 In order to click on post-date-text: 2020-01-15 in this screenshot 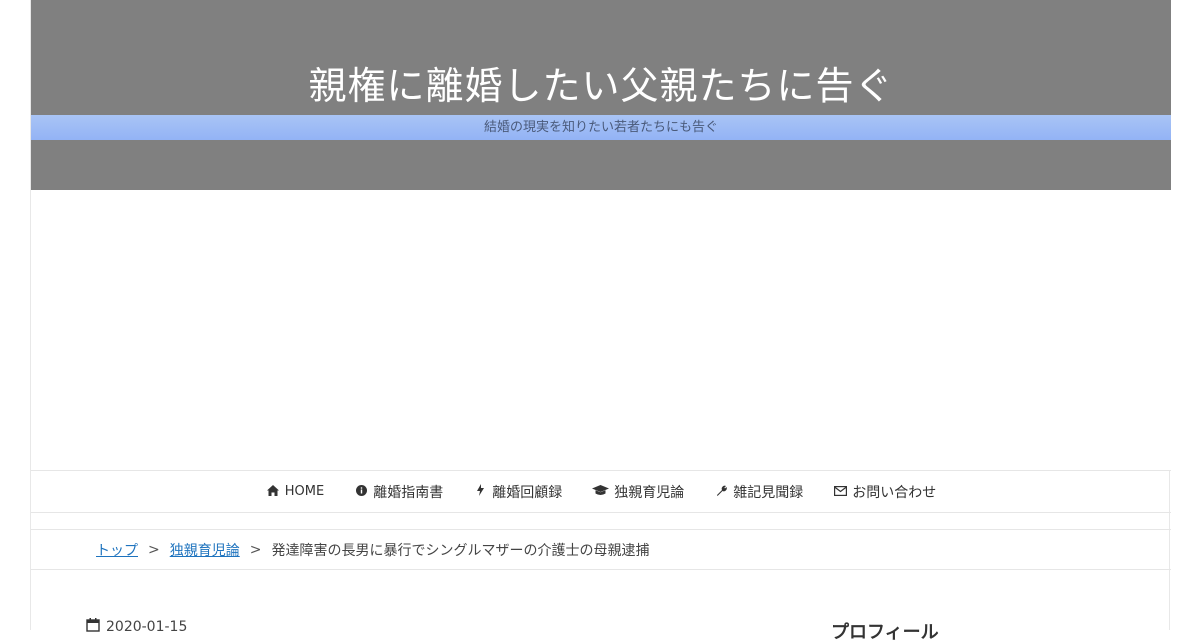, I will do `click(147, 627)`.